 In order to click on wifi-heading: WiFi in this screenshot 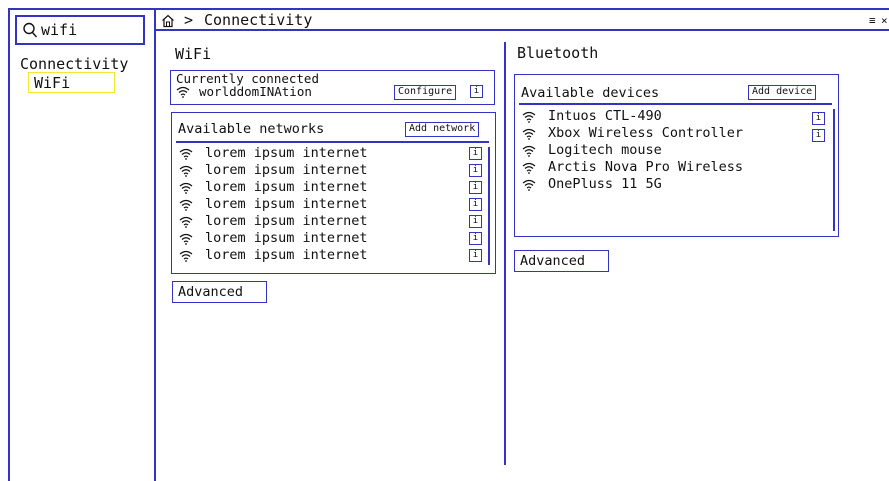, I will do `click(193, 54)`.